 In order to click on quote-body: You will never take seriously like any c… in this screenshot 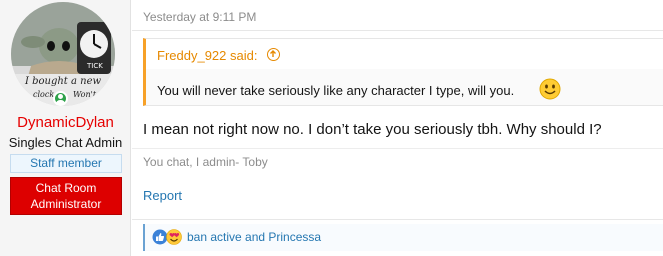, I will do `click(404, 87)`.